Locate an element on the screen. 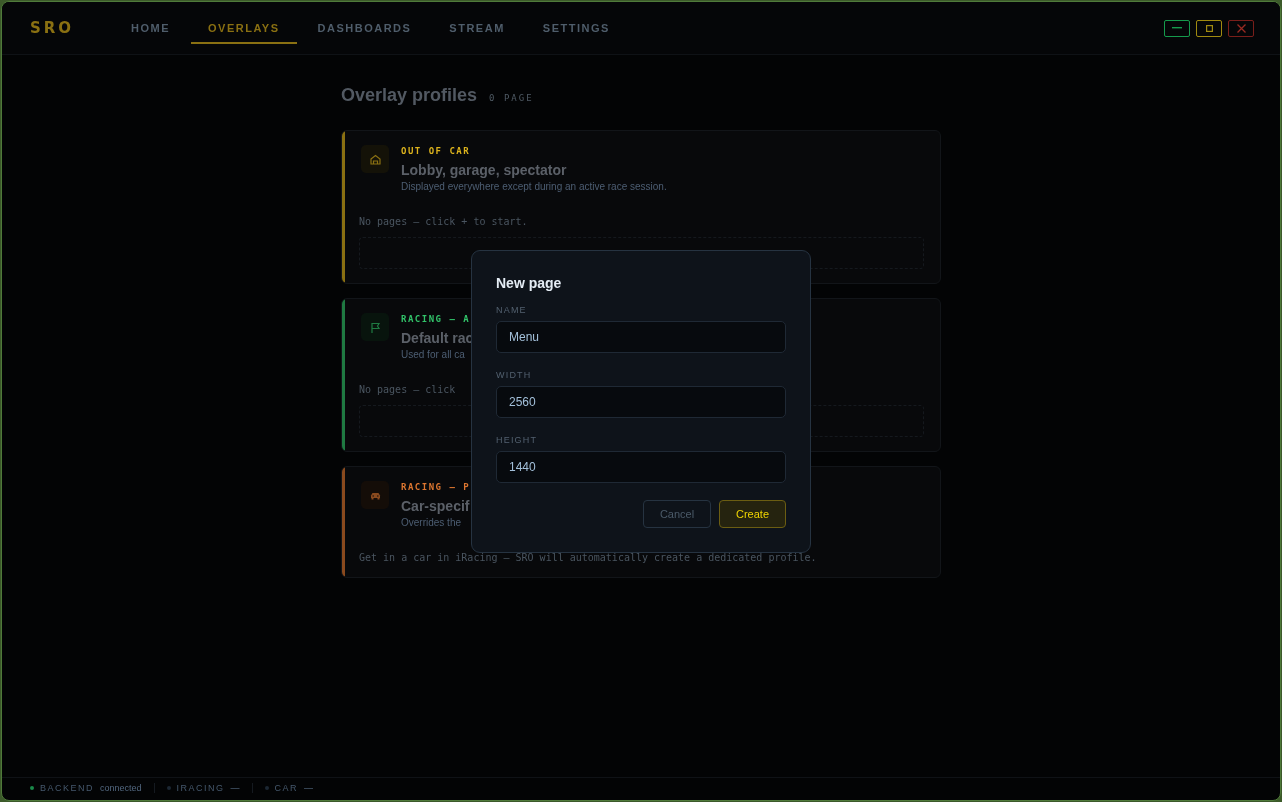 The width and height of the screenshot is (1282, 802). nav-tab: OVERLAYS is located at coordinates (244, 28).